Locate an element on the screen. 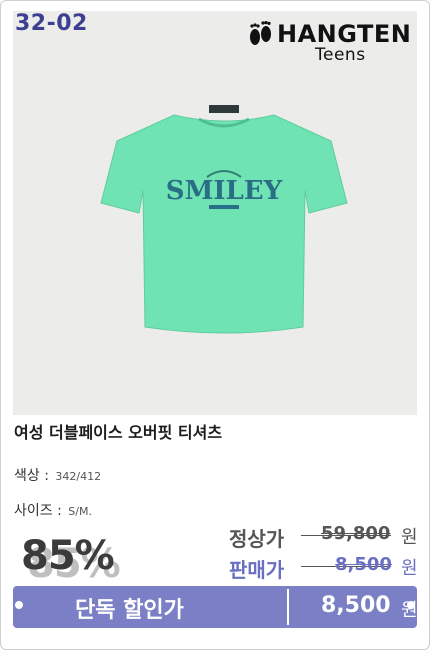 Image resolution: width=430 pixels, height=650 pixels. exclusive-price-button: 단독 할인가 8,500 원 is located at coordinates (215, 607).